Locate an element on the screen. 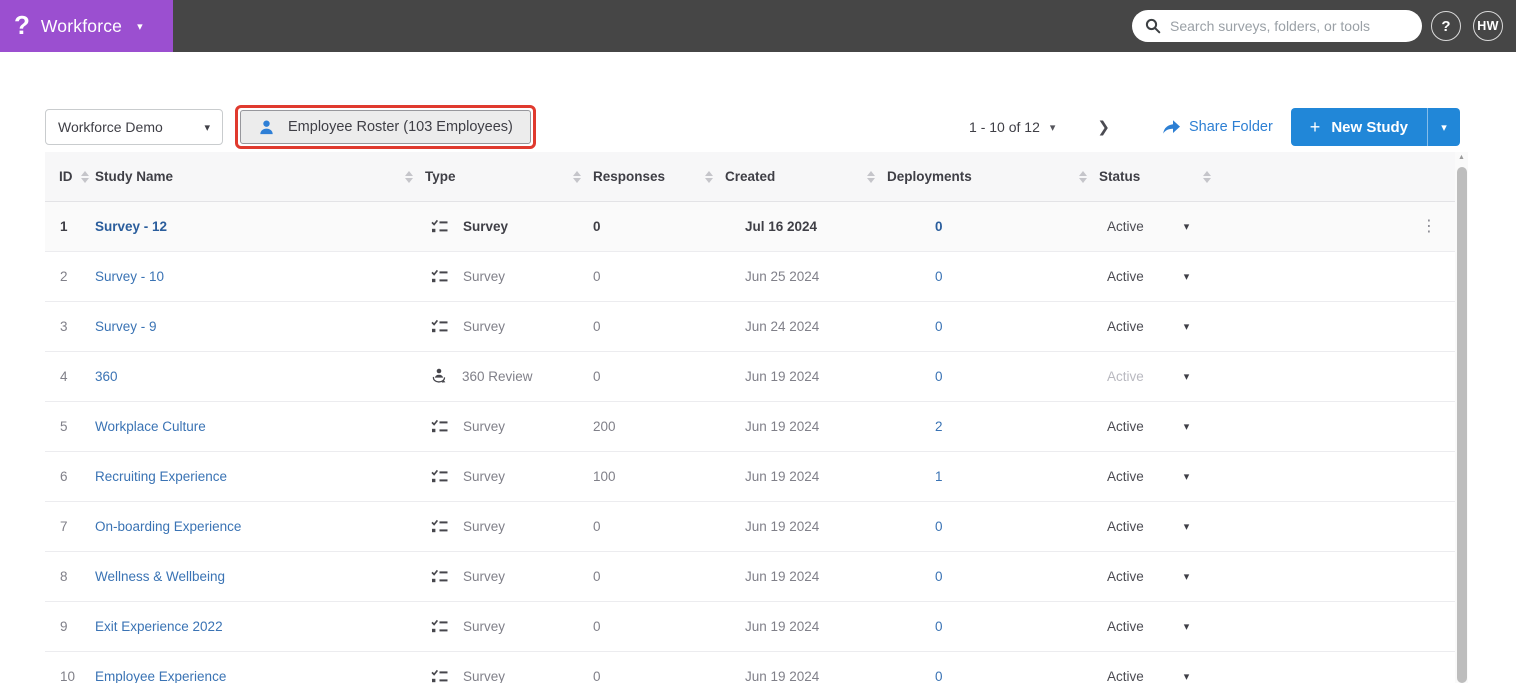  study-name-link: On-boarding Experience is located at coordinates (168, 526).